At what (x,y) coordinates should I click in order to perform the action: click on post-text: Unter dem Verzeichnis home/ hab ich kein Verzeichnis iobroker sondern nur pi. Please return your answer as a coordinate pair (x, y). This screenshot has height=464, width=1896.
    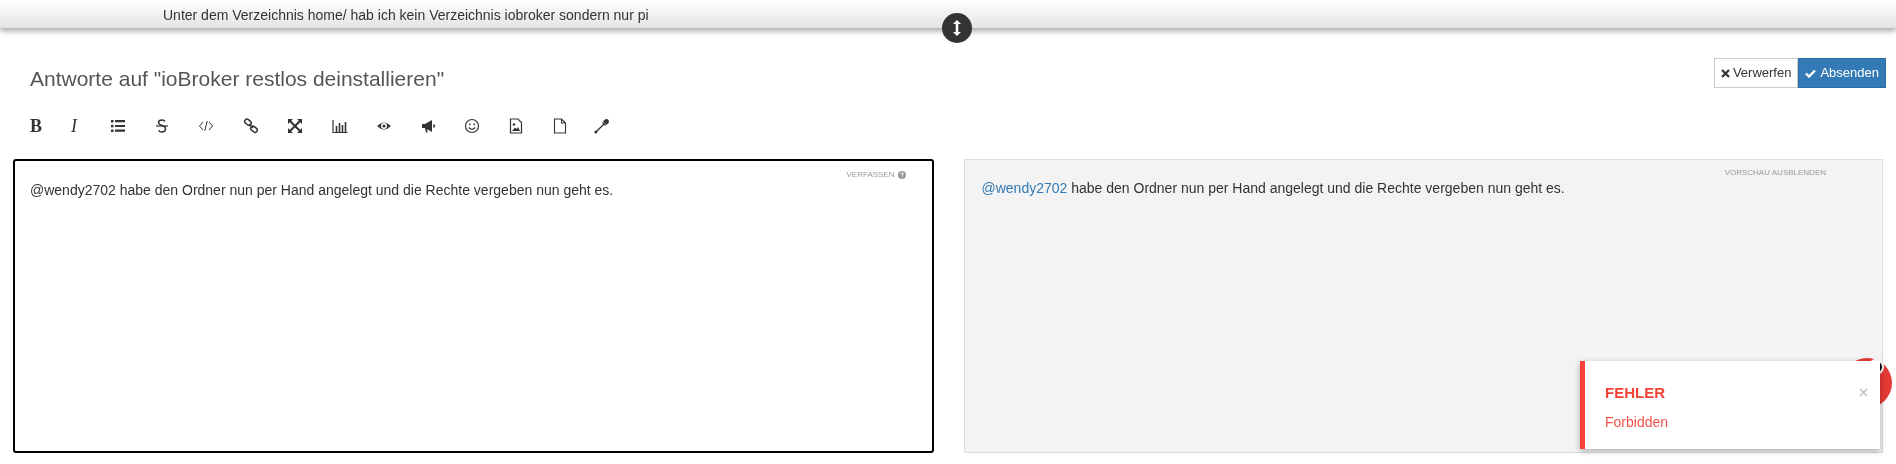
    Looking at the image, I should click on (406, 15).